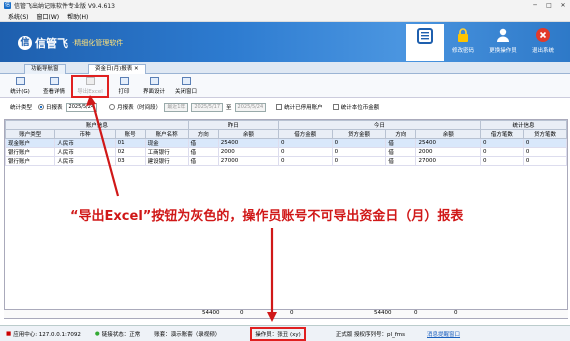 The height and width of the screenshot is (341, 570). What do you see at coordinates (9, 333) in the screenshot?
I see `server-icon: ■` at bounding box center [9, 333].